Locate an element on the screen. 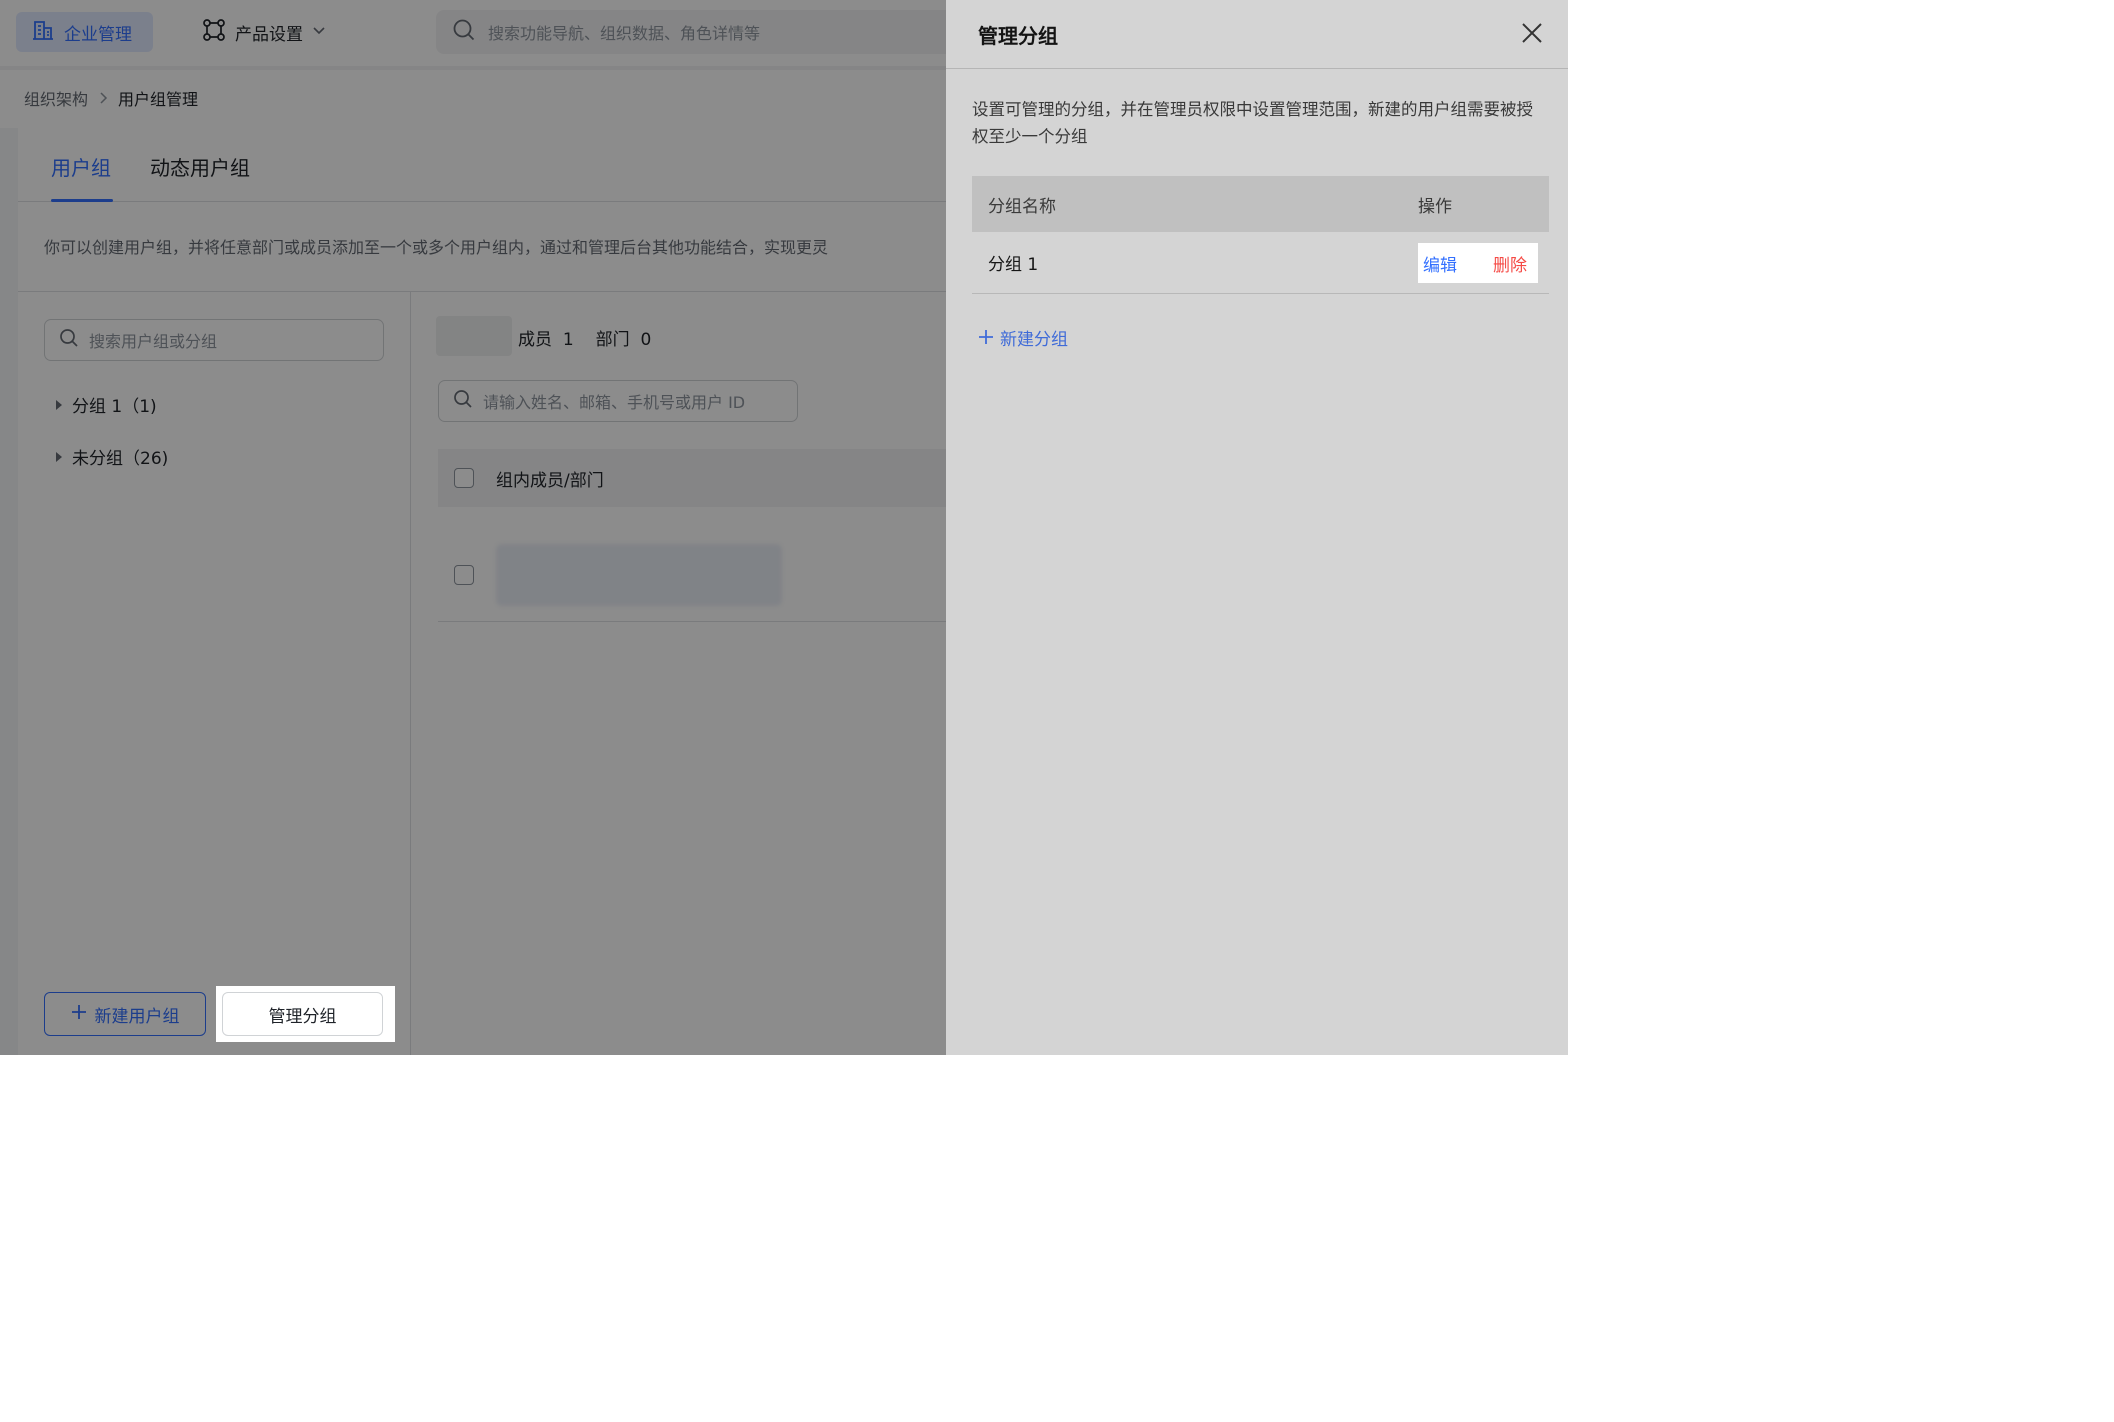 This screenshot has width=2114, height=1422. drawer-title: 管理分组 is located at coordinates (1018, 36).